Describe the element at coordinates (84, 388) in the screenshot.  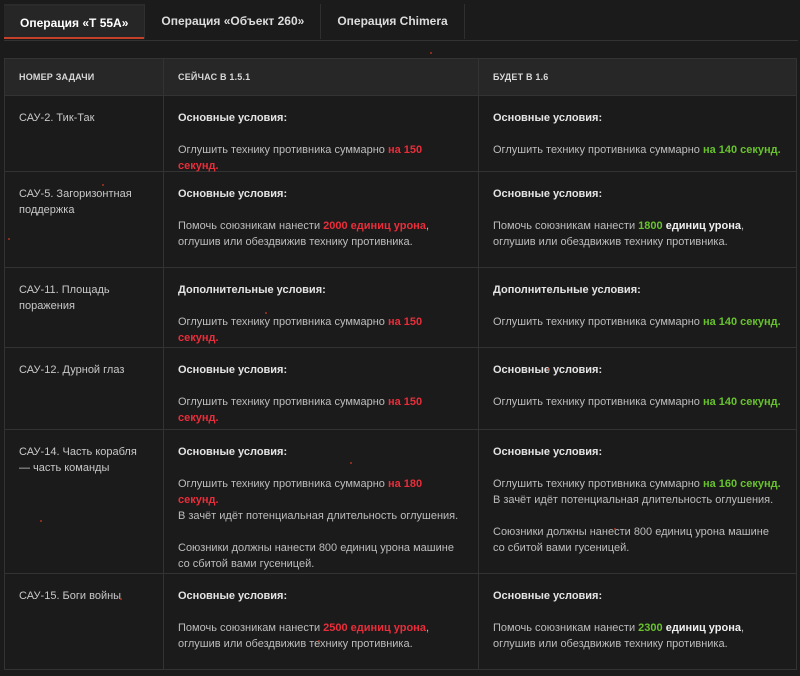
I see `task-name: САУ-12. Дурной глаз` at that location.